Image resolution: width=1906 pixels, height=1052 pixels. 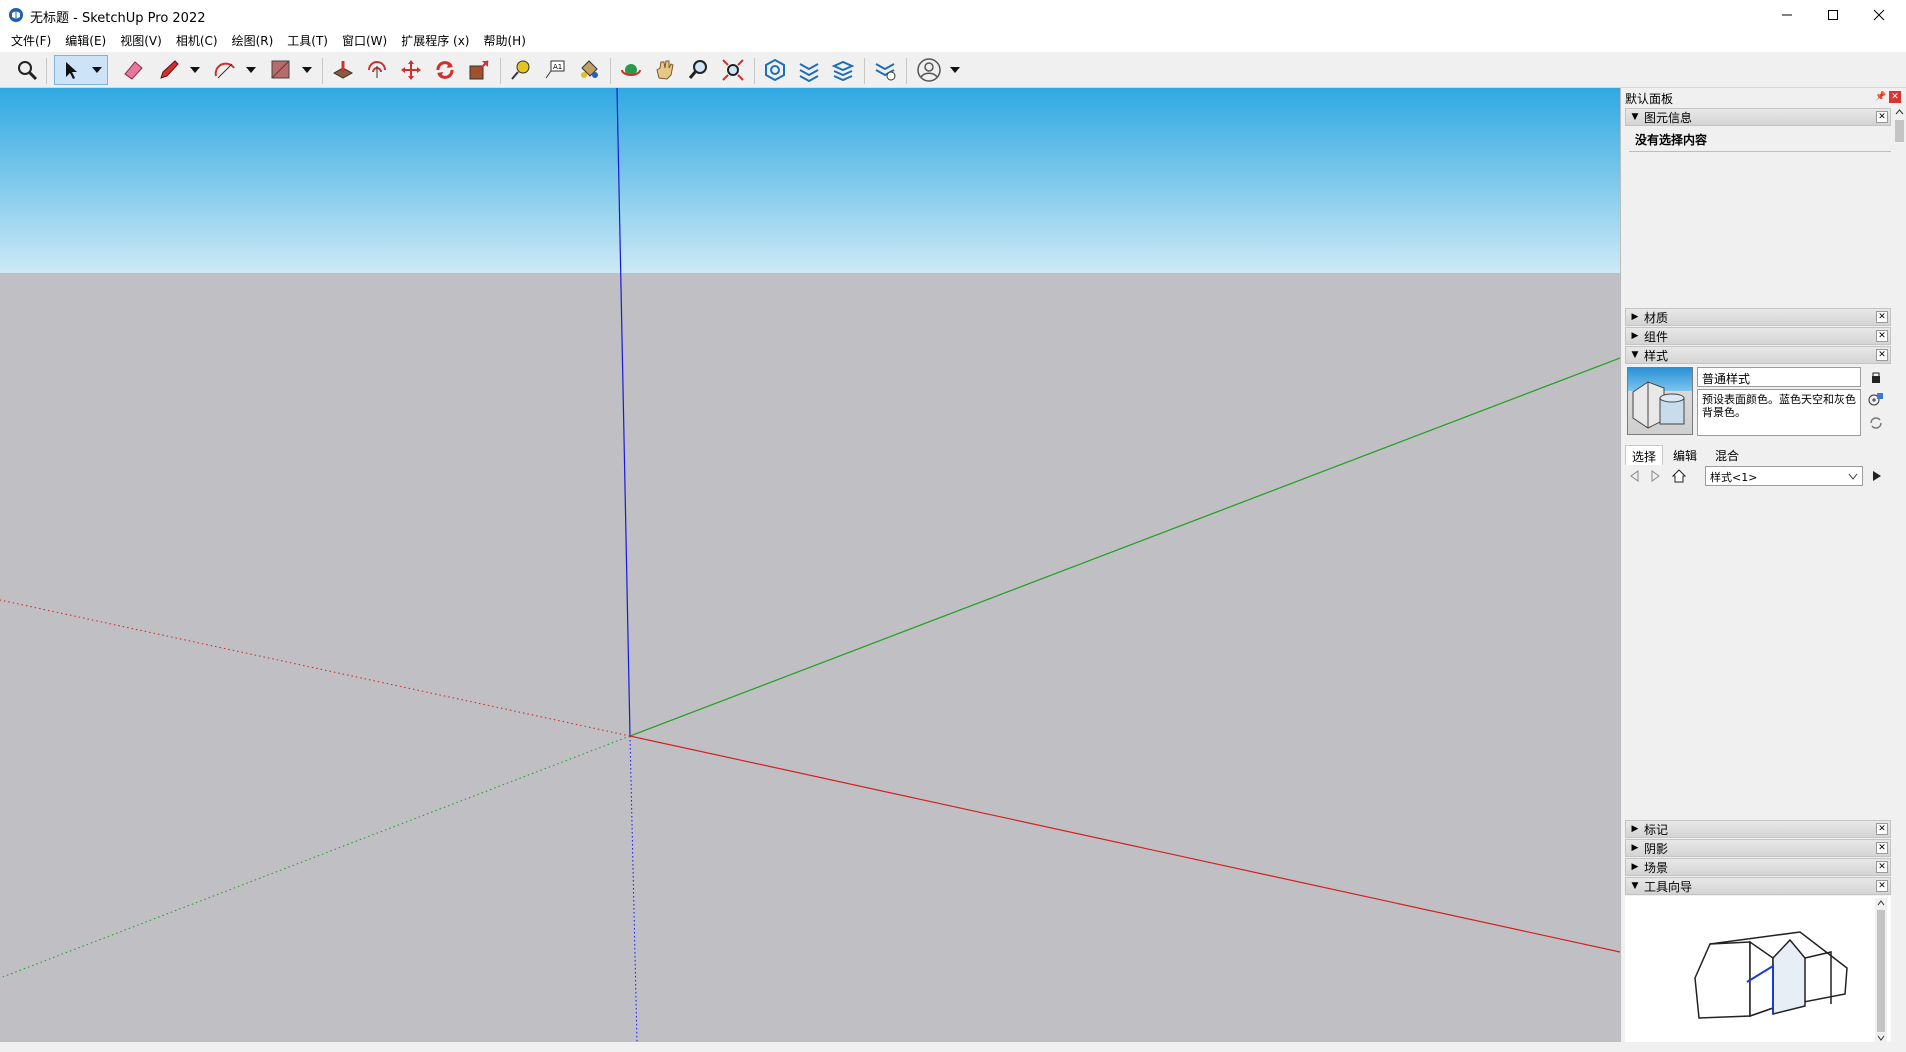 What do you see at coordinates (521, 70) in the screenshot?
I see `tape-measure-button` at bounding box center [521, 70].